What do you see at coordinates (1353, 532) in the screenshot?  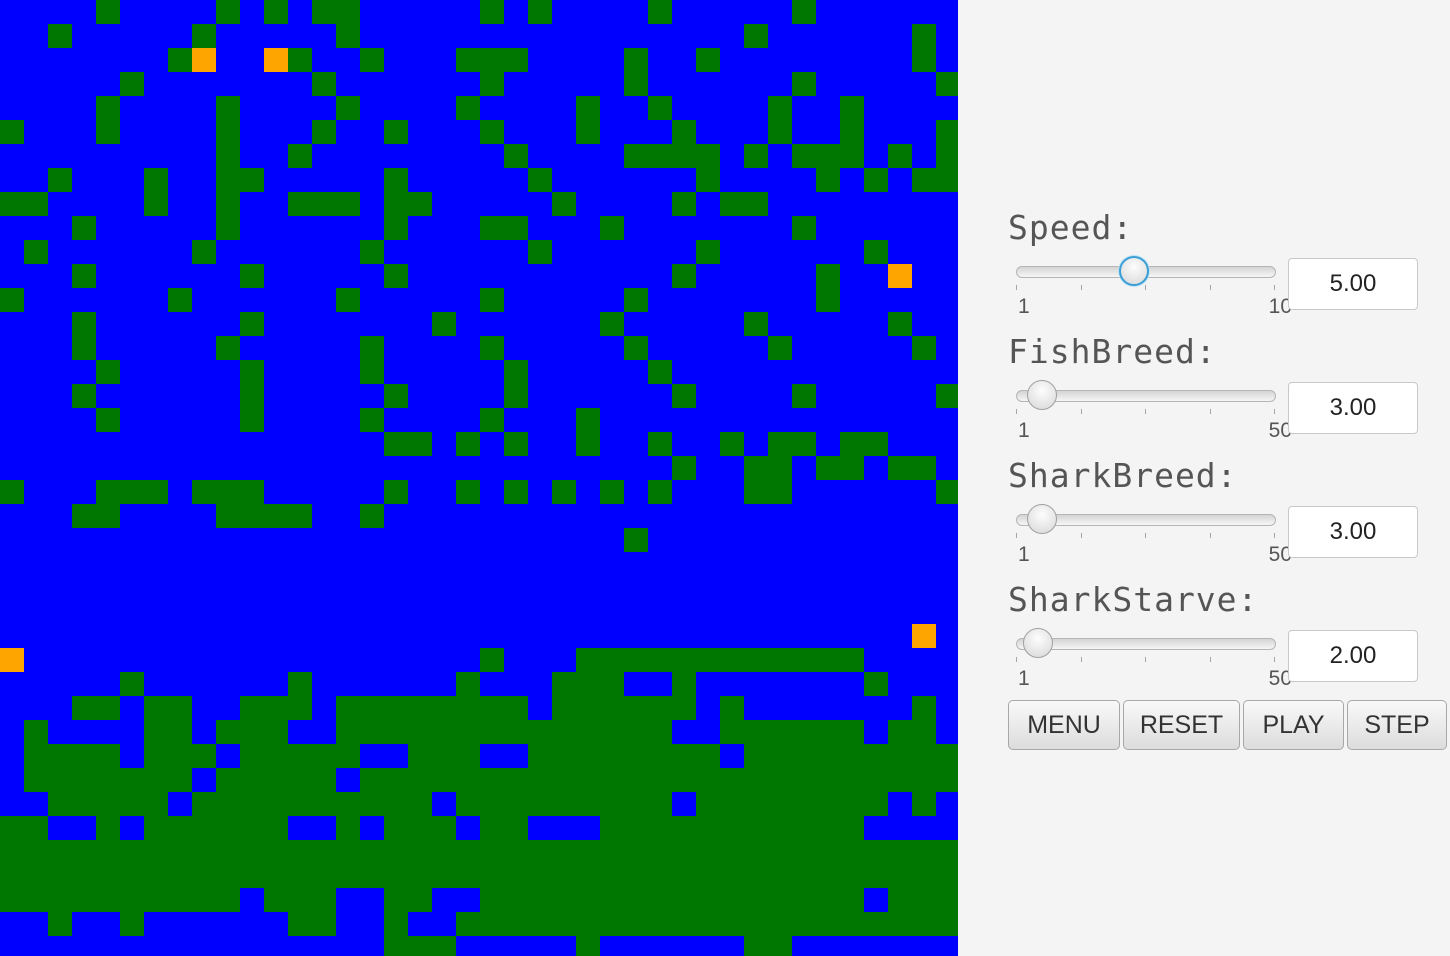 I see `sharkbreed-value-field: 3.00` at bounding box center [1353, 532].